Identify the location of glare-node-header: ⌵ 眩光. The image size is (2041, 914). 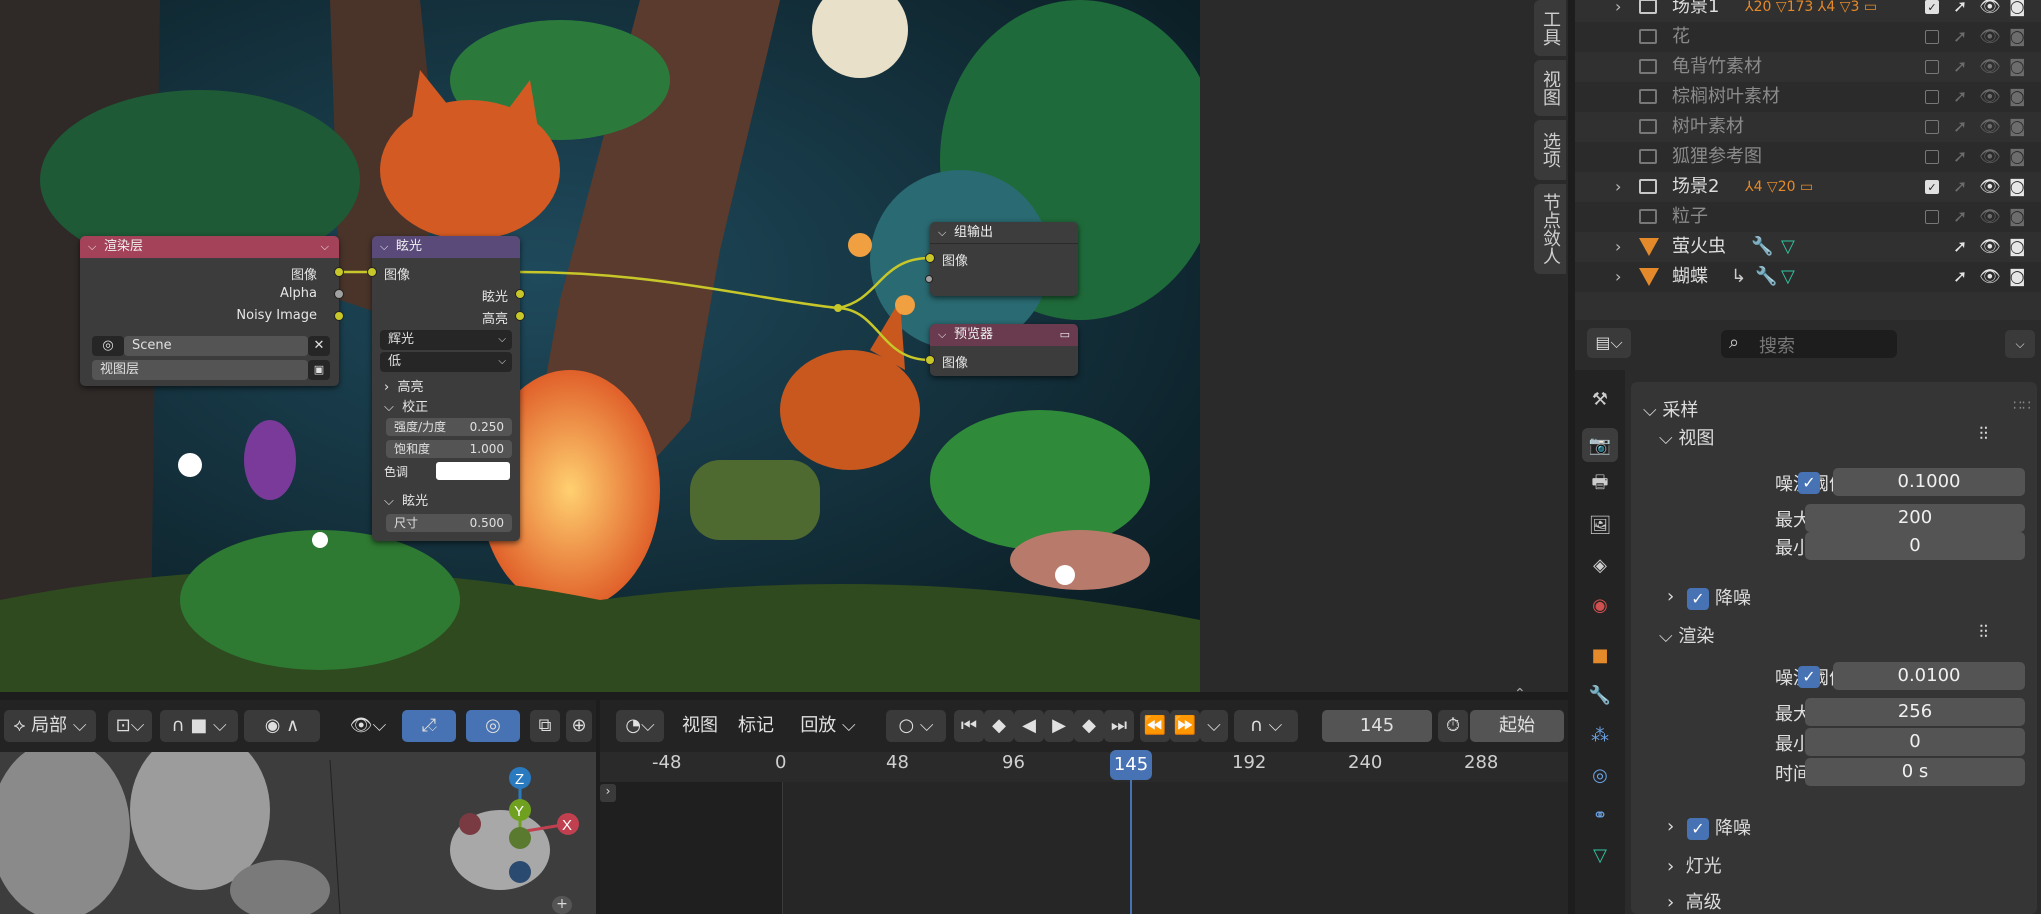
(446, 247).